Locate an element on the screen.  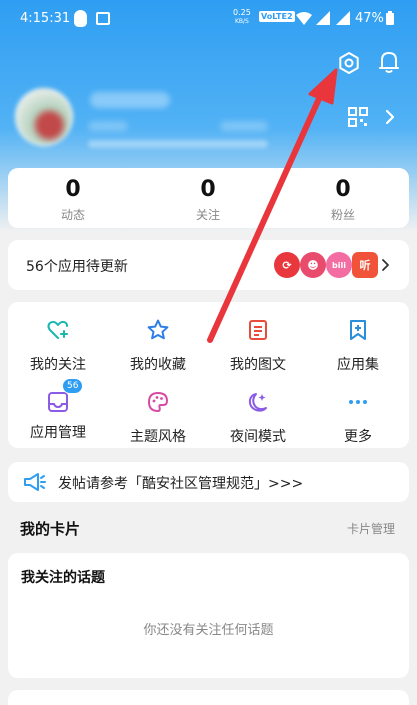
bell-icon is located at coordinates (389, 62).